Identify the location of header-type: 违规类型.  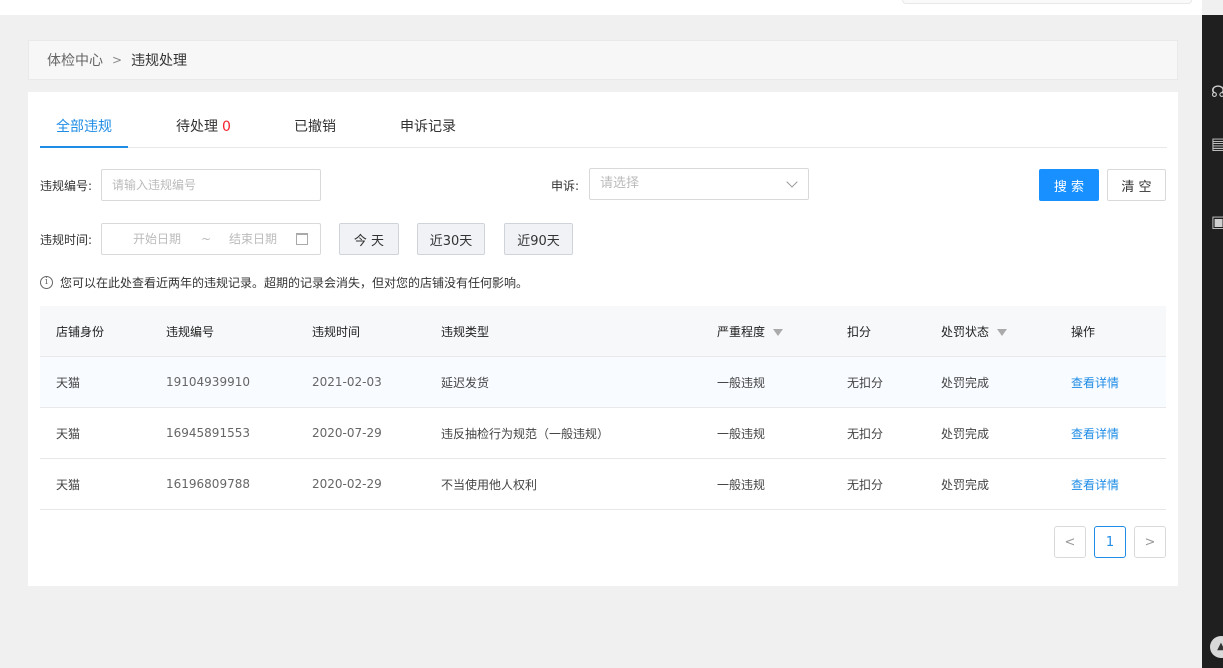
(465, 331).